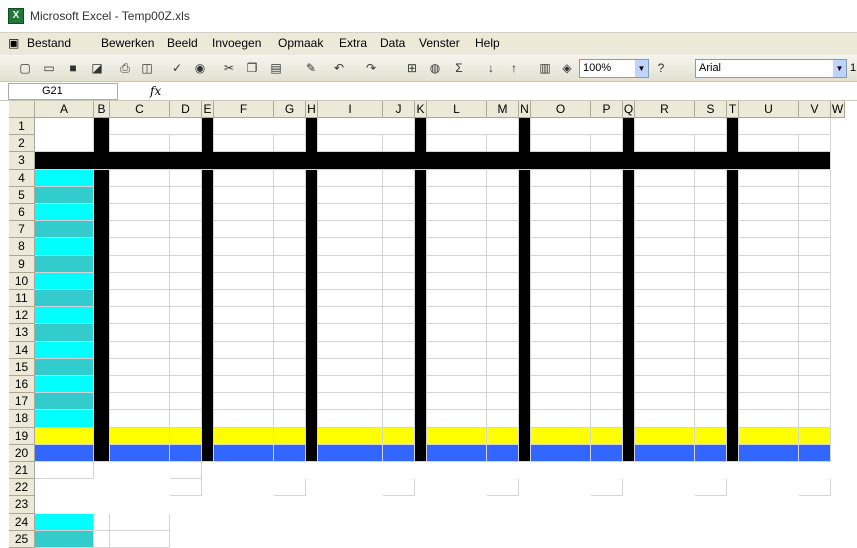 The width and height of the screenshot is (857, 548). I want to click on row22-value, so click(607, 488).